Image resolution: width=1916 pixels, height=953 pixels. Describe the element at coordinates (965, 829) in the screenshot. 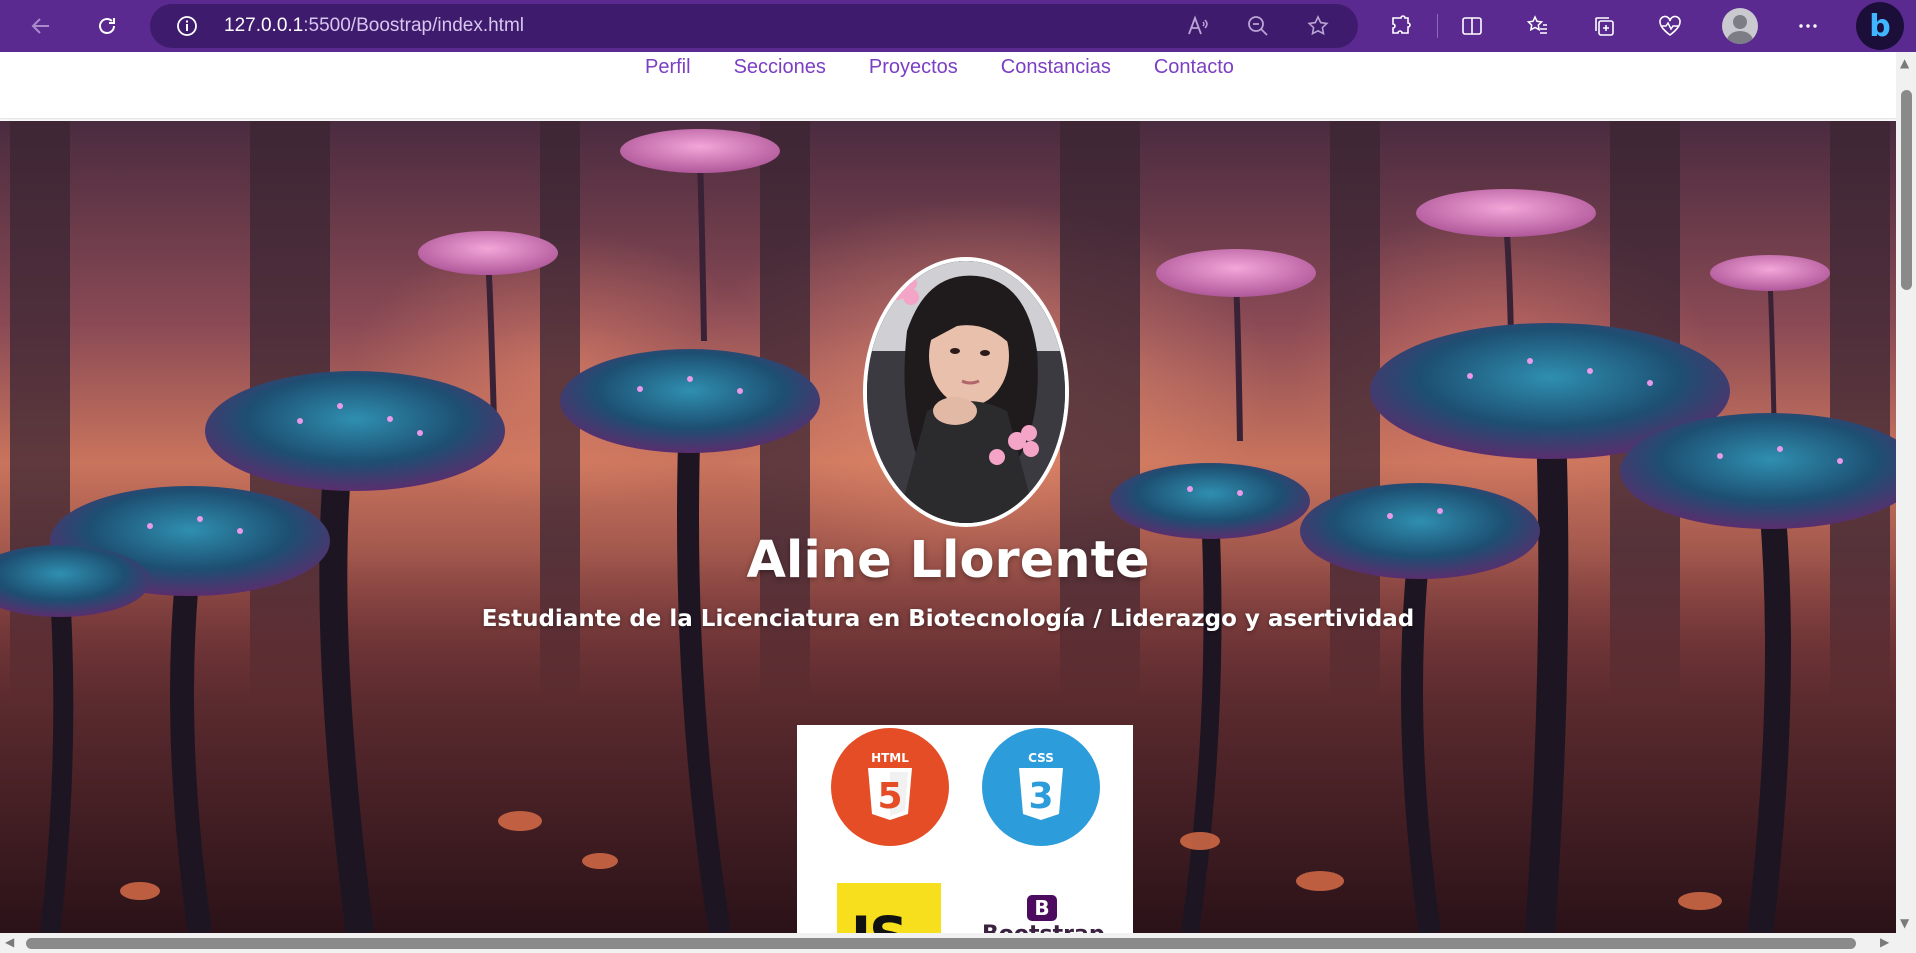

I see `tech-logos-panel: HTML 5 CSS 3 JS B Bootstrap` at that location.